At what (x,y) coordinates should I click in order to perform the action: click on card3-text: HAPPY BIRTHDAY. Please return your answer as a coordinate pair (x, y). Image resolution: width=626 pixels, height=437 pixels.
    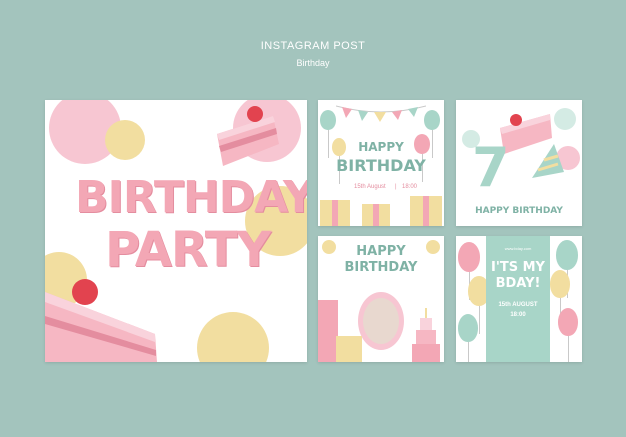
    Looking at the image, I should click on (519, 211).